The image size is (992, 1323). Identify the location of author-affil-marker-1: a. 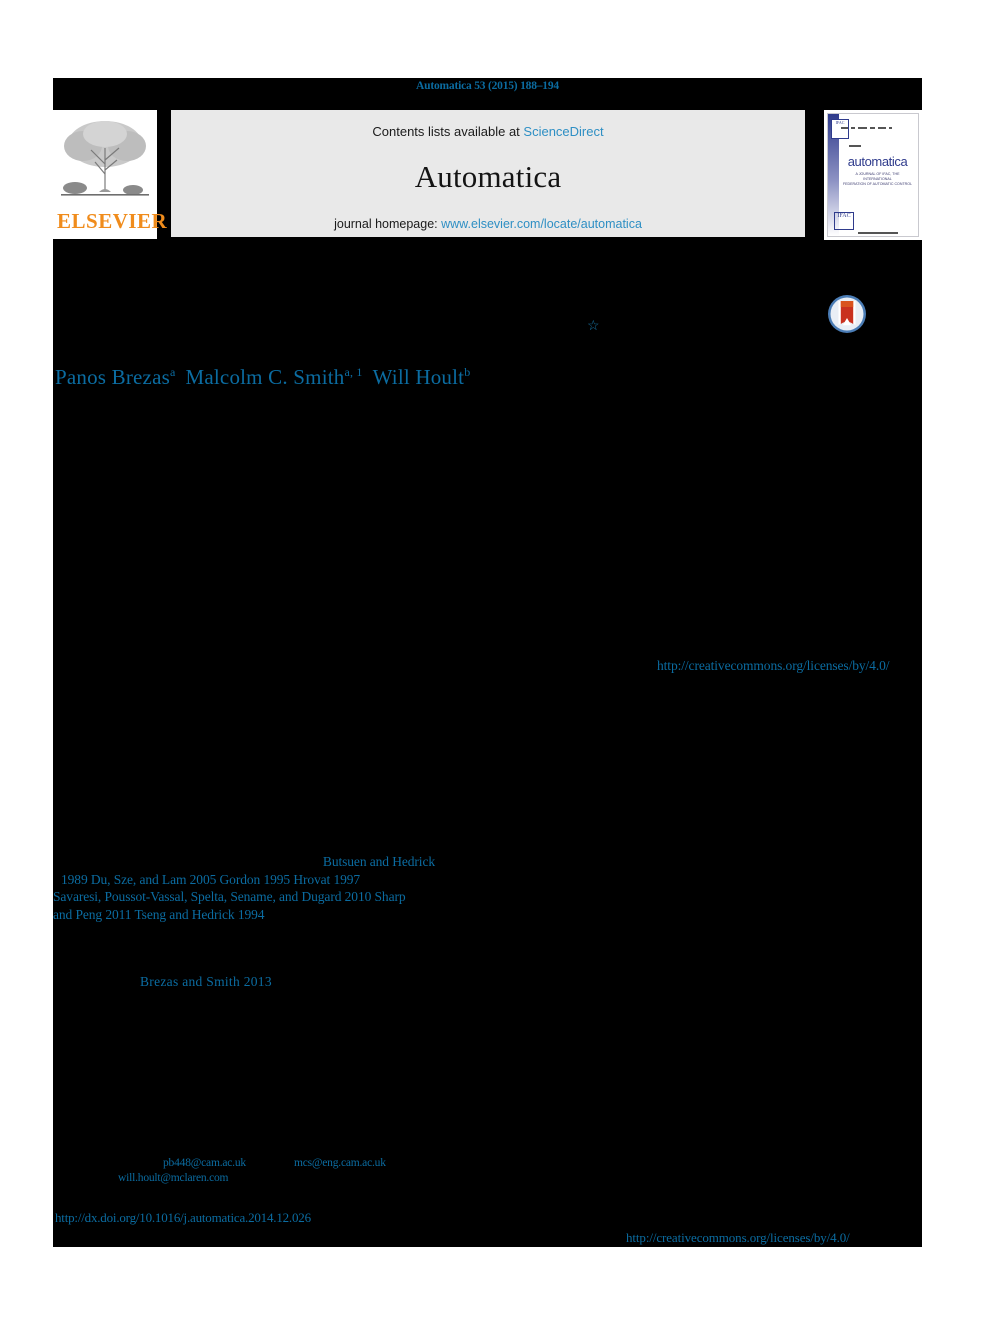
(173, 372).